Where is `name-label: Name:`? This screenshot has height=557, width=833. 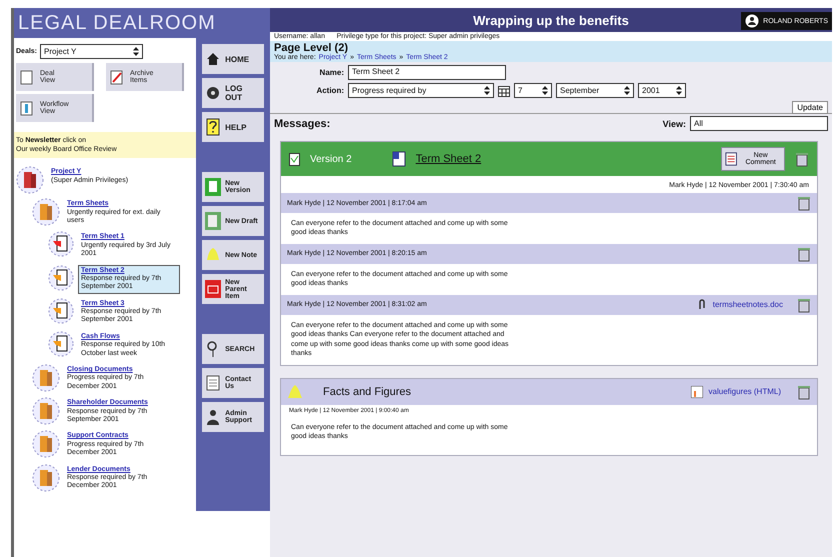 name-label: Name: is located at coordinates (331, 72).